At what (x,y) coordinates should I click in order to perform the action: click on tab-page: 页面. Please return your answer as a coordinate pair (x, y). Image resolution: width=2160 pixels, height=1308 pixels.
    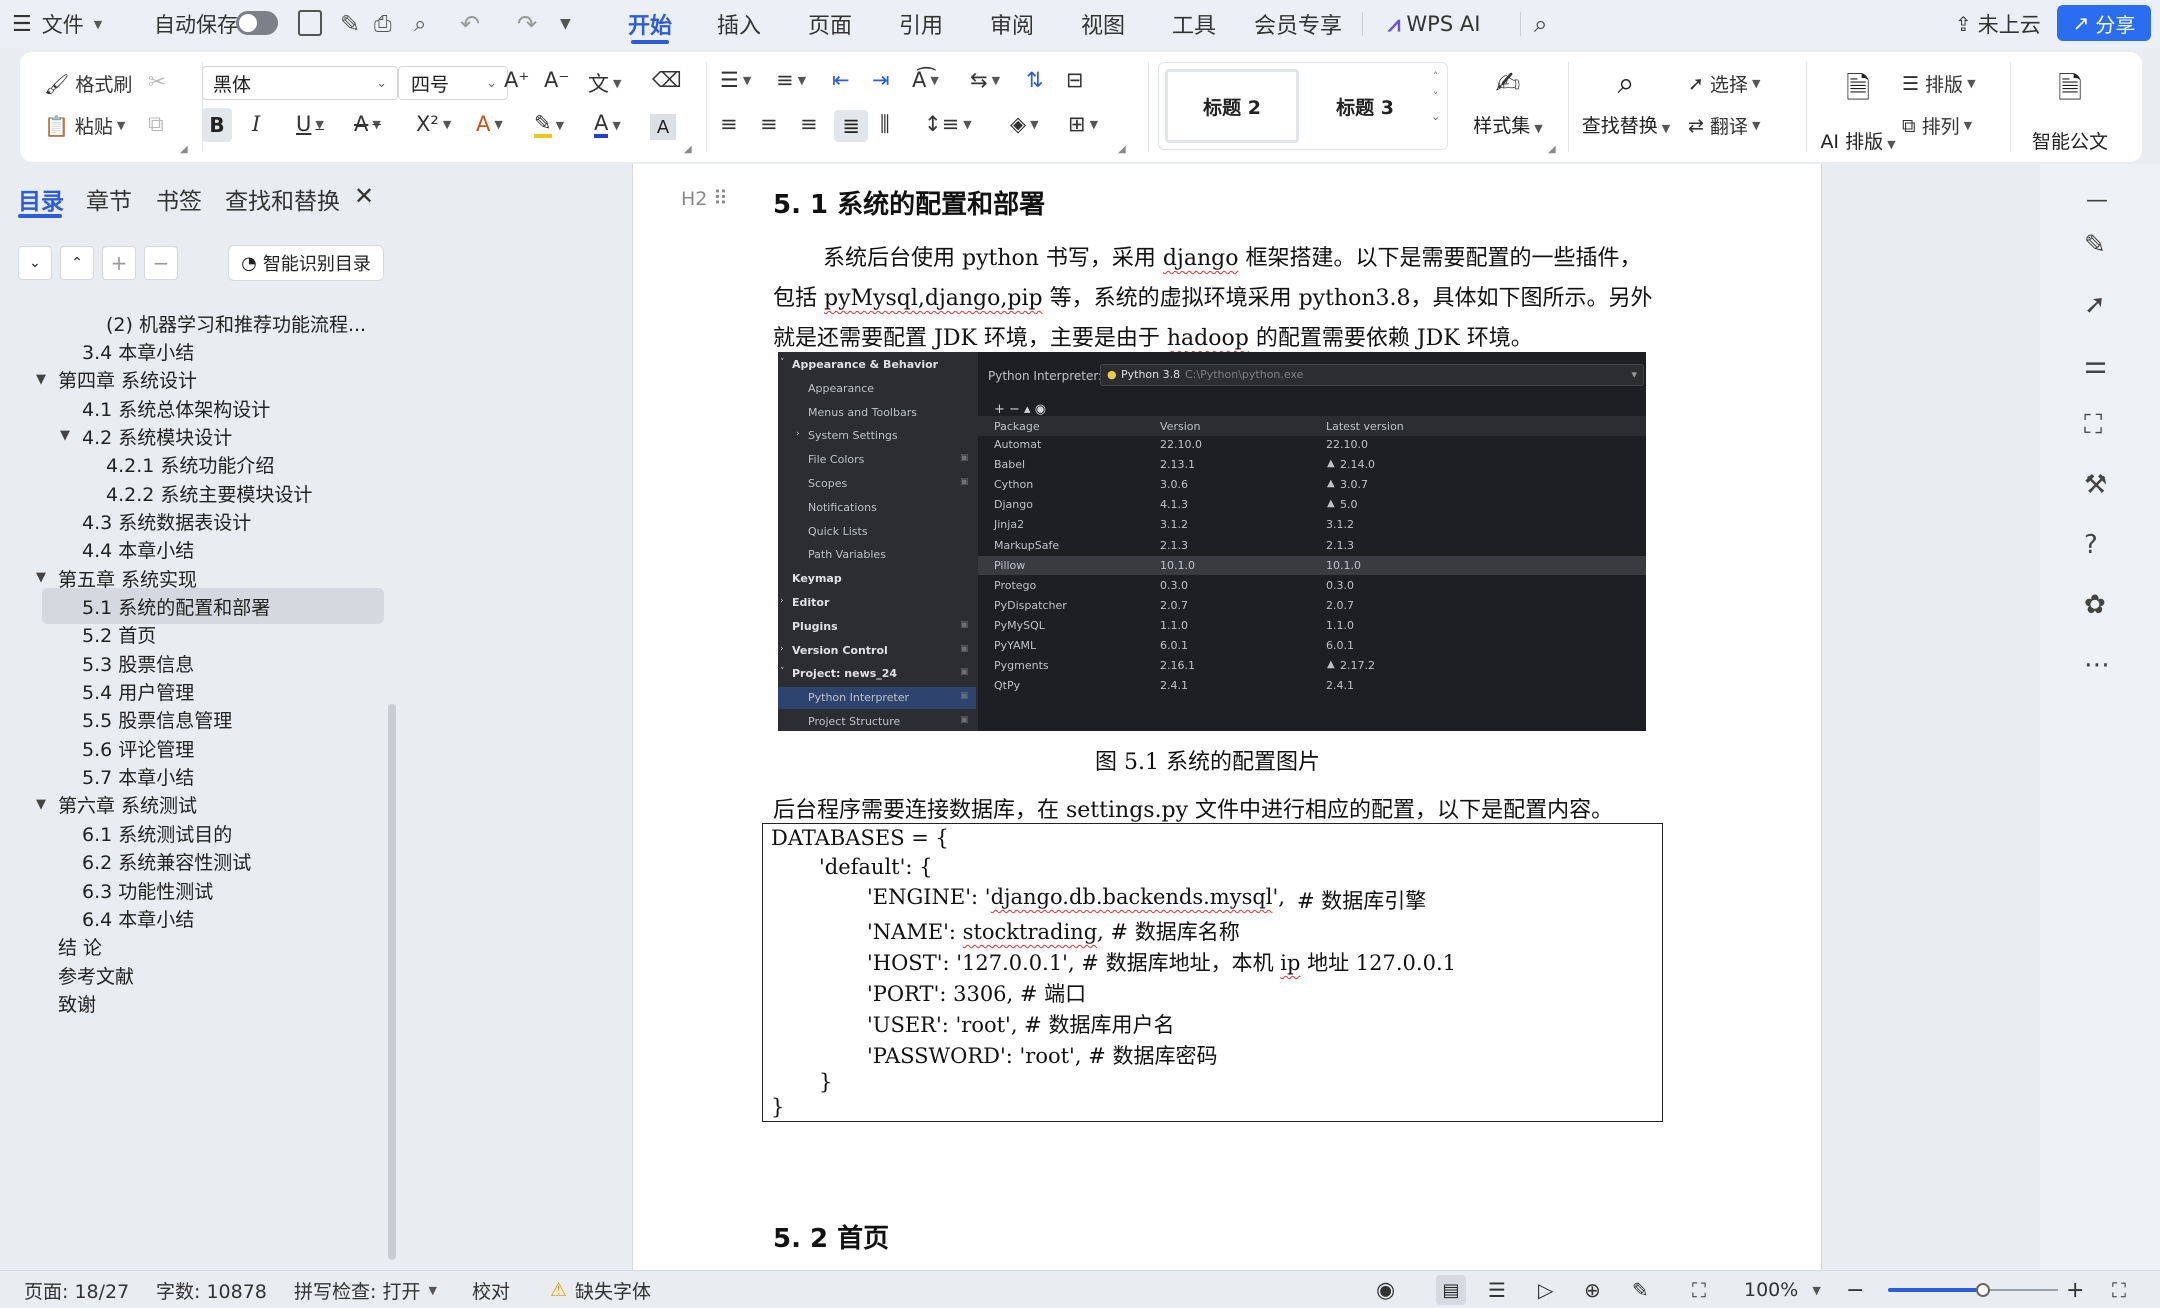
    Looking at the image, I should click on (830, 24).